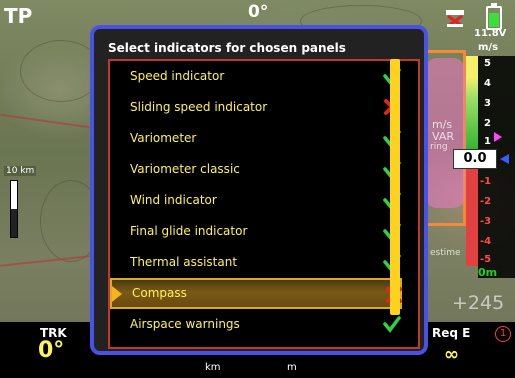 The height and width of the screenshot is (378, 515). Describe the element at coordinates (20, 171) in the screenshot. I see `map-scale-label: 10 km` at that location.